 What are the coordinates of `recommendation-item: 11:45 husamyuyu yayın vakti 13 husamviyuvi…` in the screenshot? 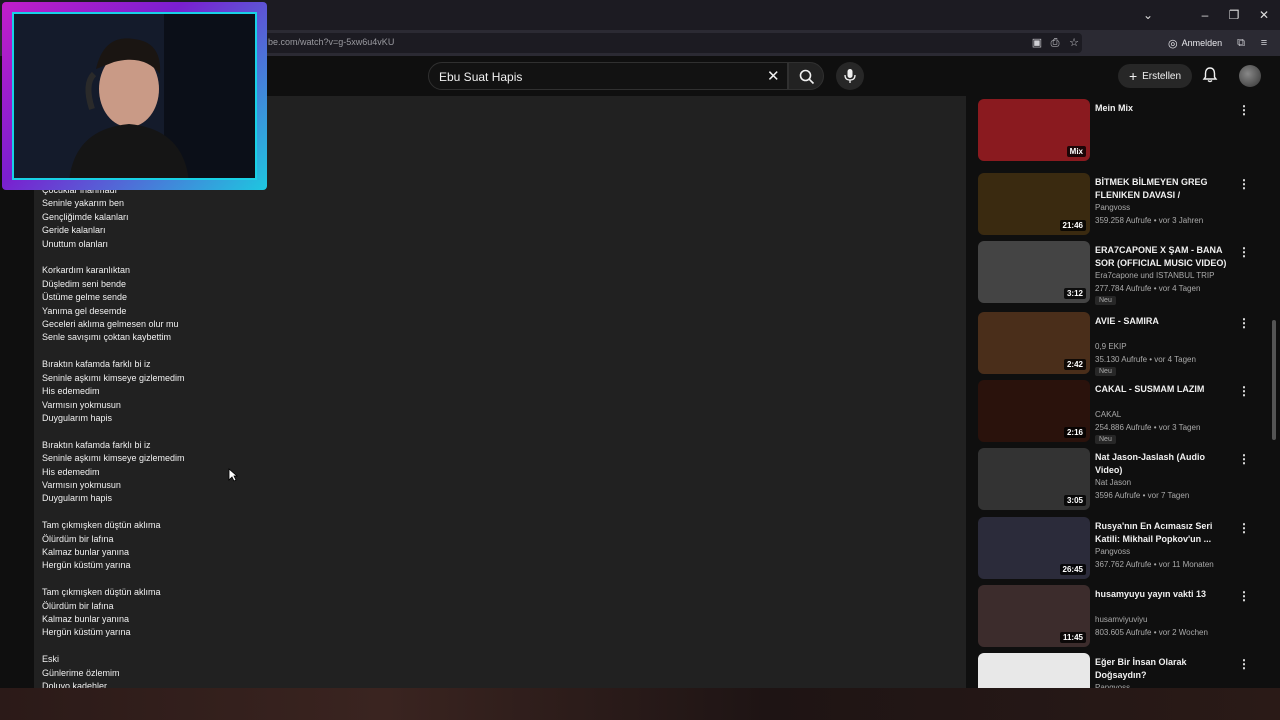 It's located at (1123, 616).